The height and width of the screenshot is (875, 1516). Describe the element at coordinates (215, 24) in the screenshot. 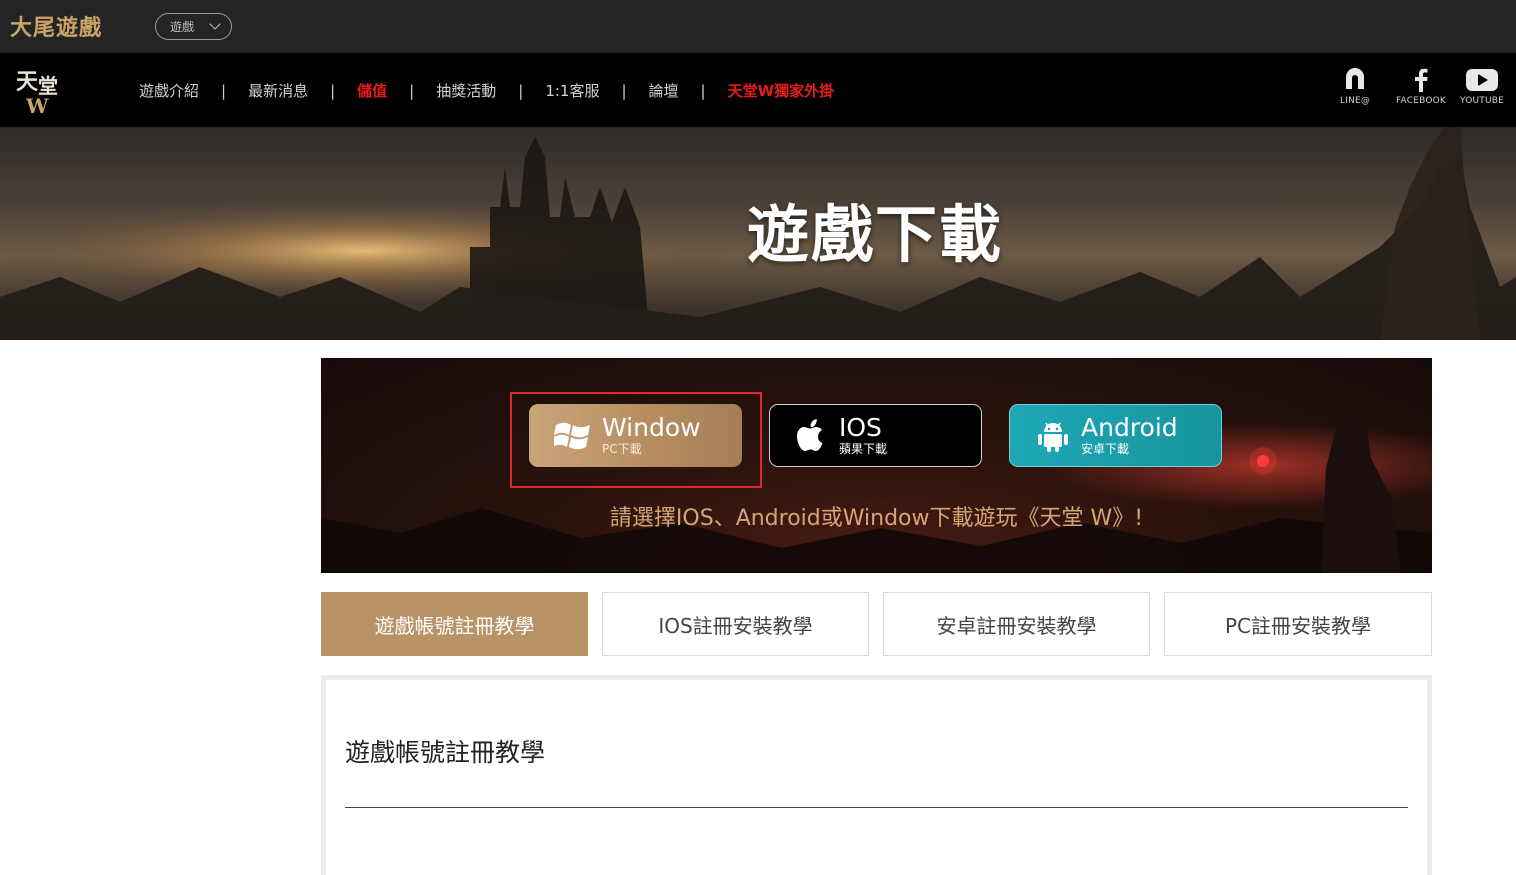

I see `chevron-down-icon` at that location.